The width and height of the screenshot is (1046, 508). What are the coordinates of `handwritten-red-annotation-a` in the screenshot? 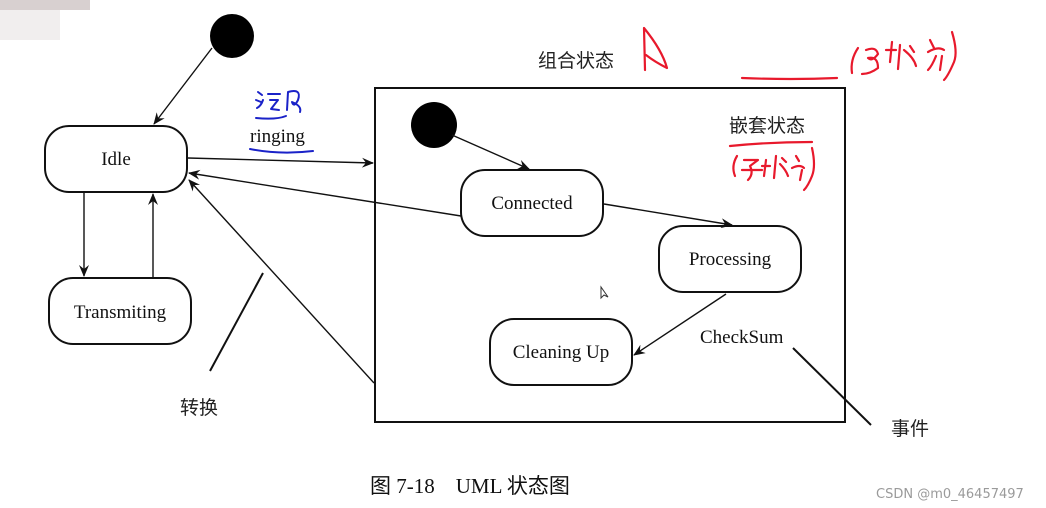 It's located at (655, 49).